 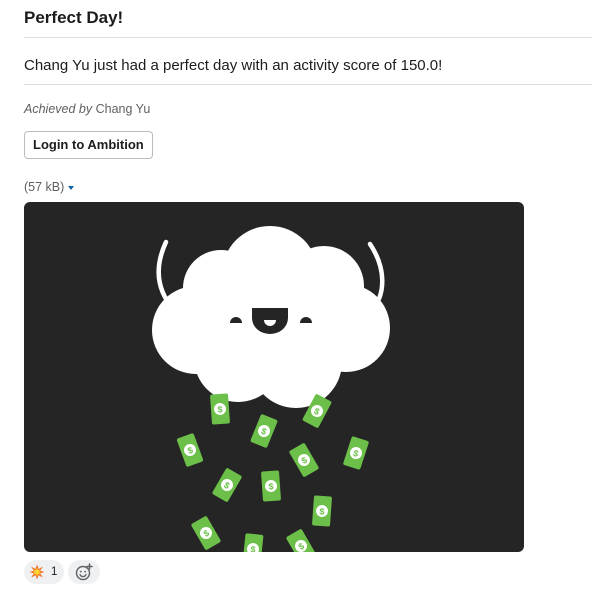 I want to click on falling-money, so click(x=273, y=472).